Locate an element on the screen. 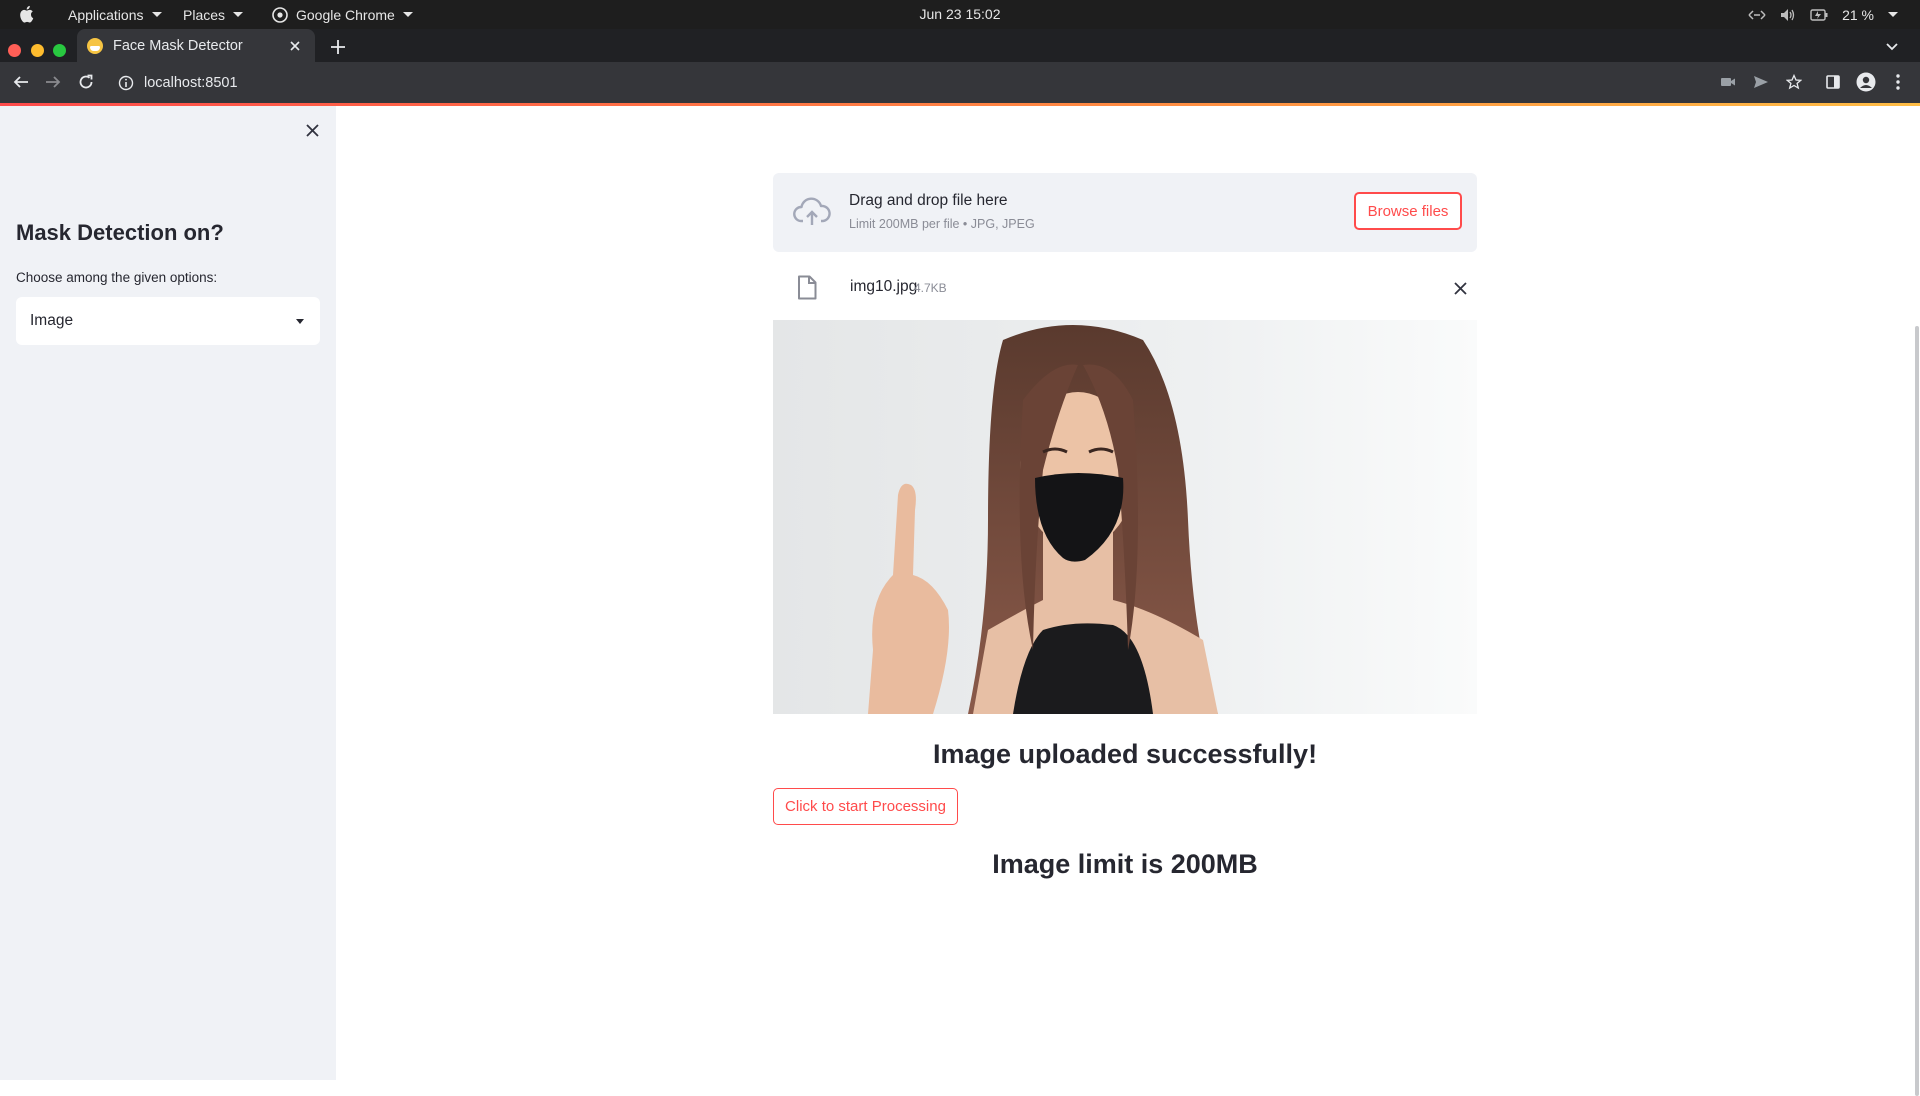 This screenshot has width=1920, height=1096. apple-icon is located at coordinates (26, 14).